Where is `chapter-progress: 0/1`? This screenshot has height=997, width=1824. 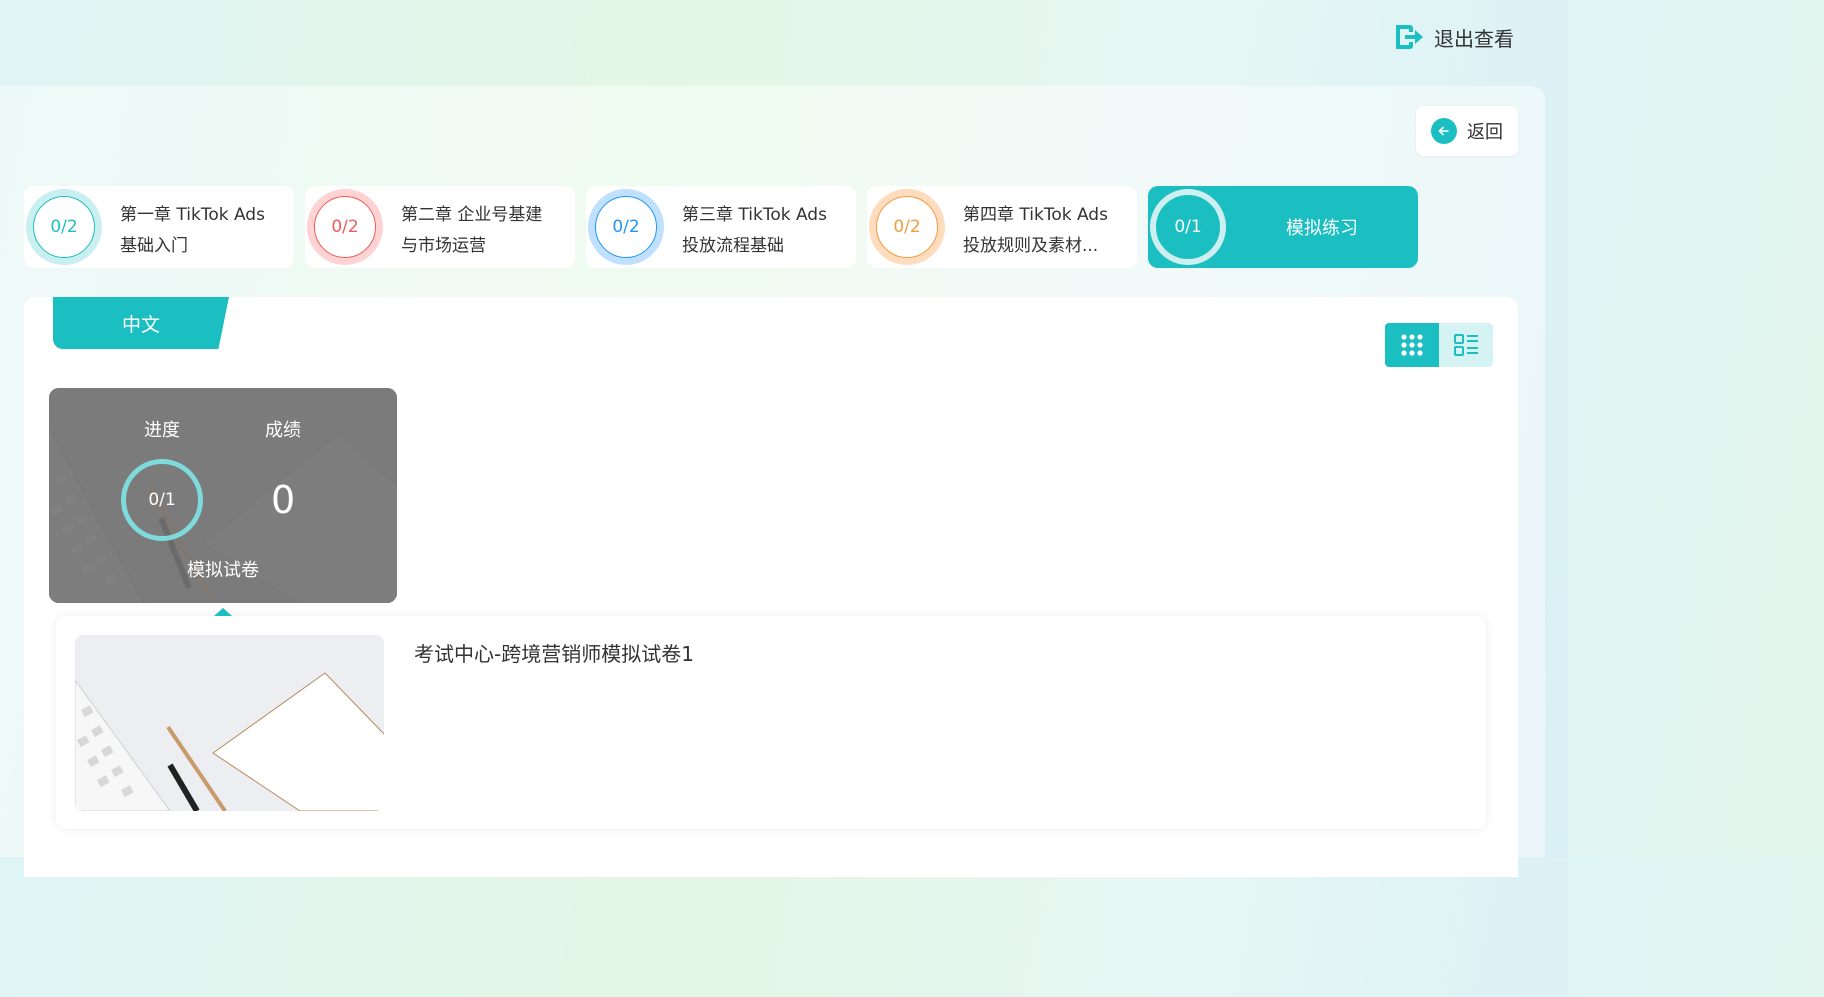 chapter-progress: 0/1 is located at coordinates (1188, 227).